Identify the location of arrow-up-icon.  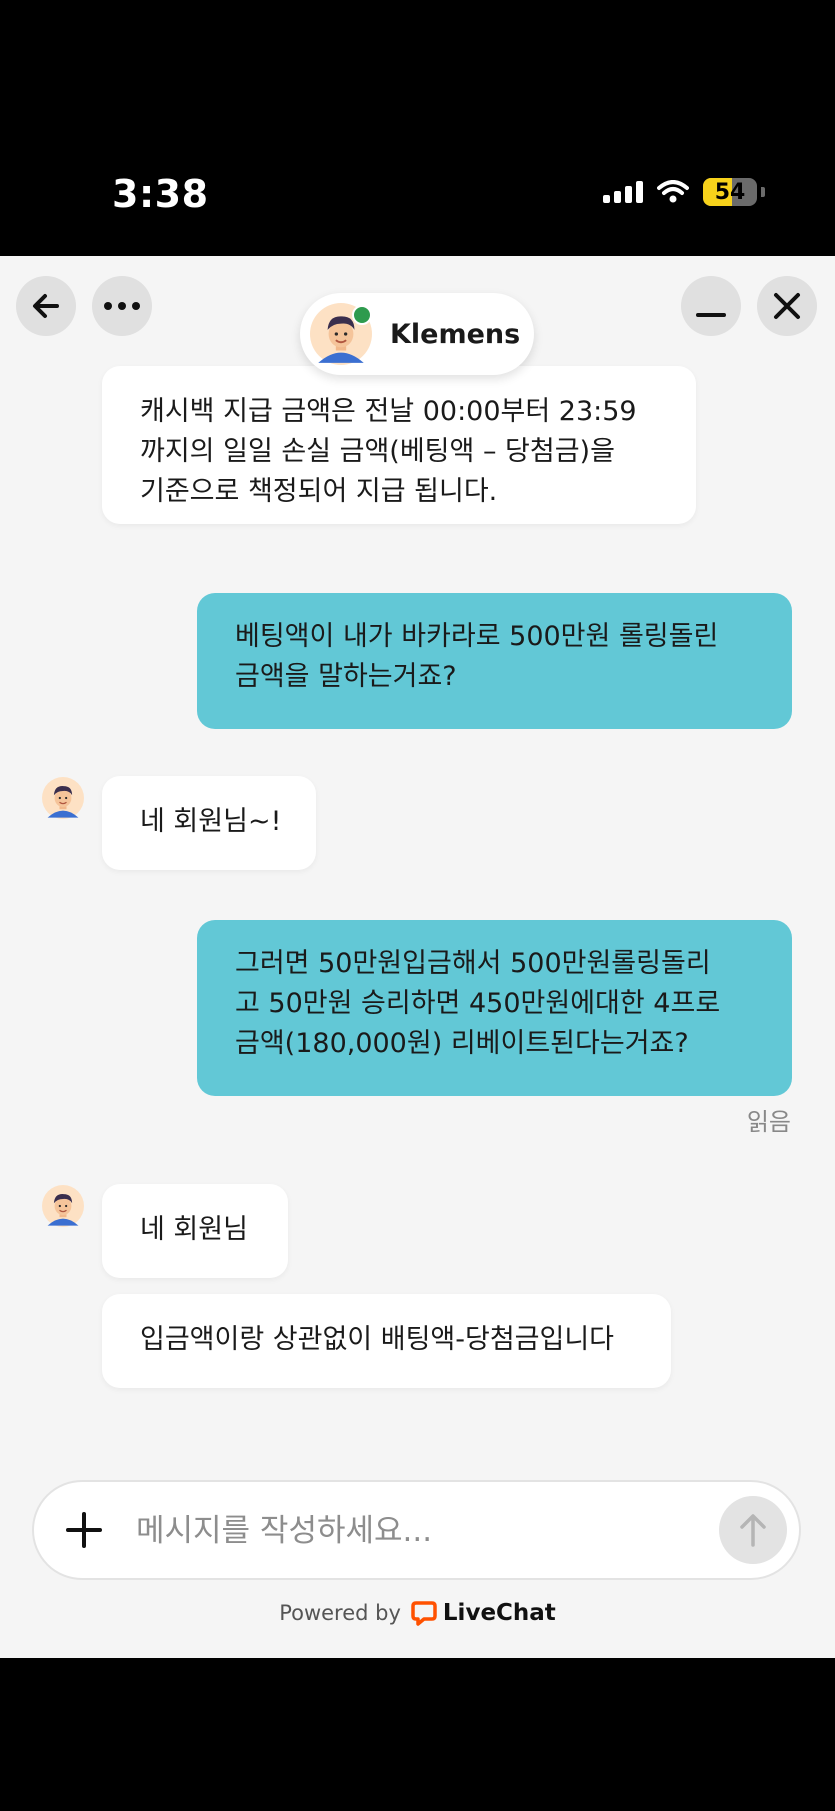
(753, 1530).